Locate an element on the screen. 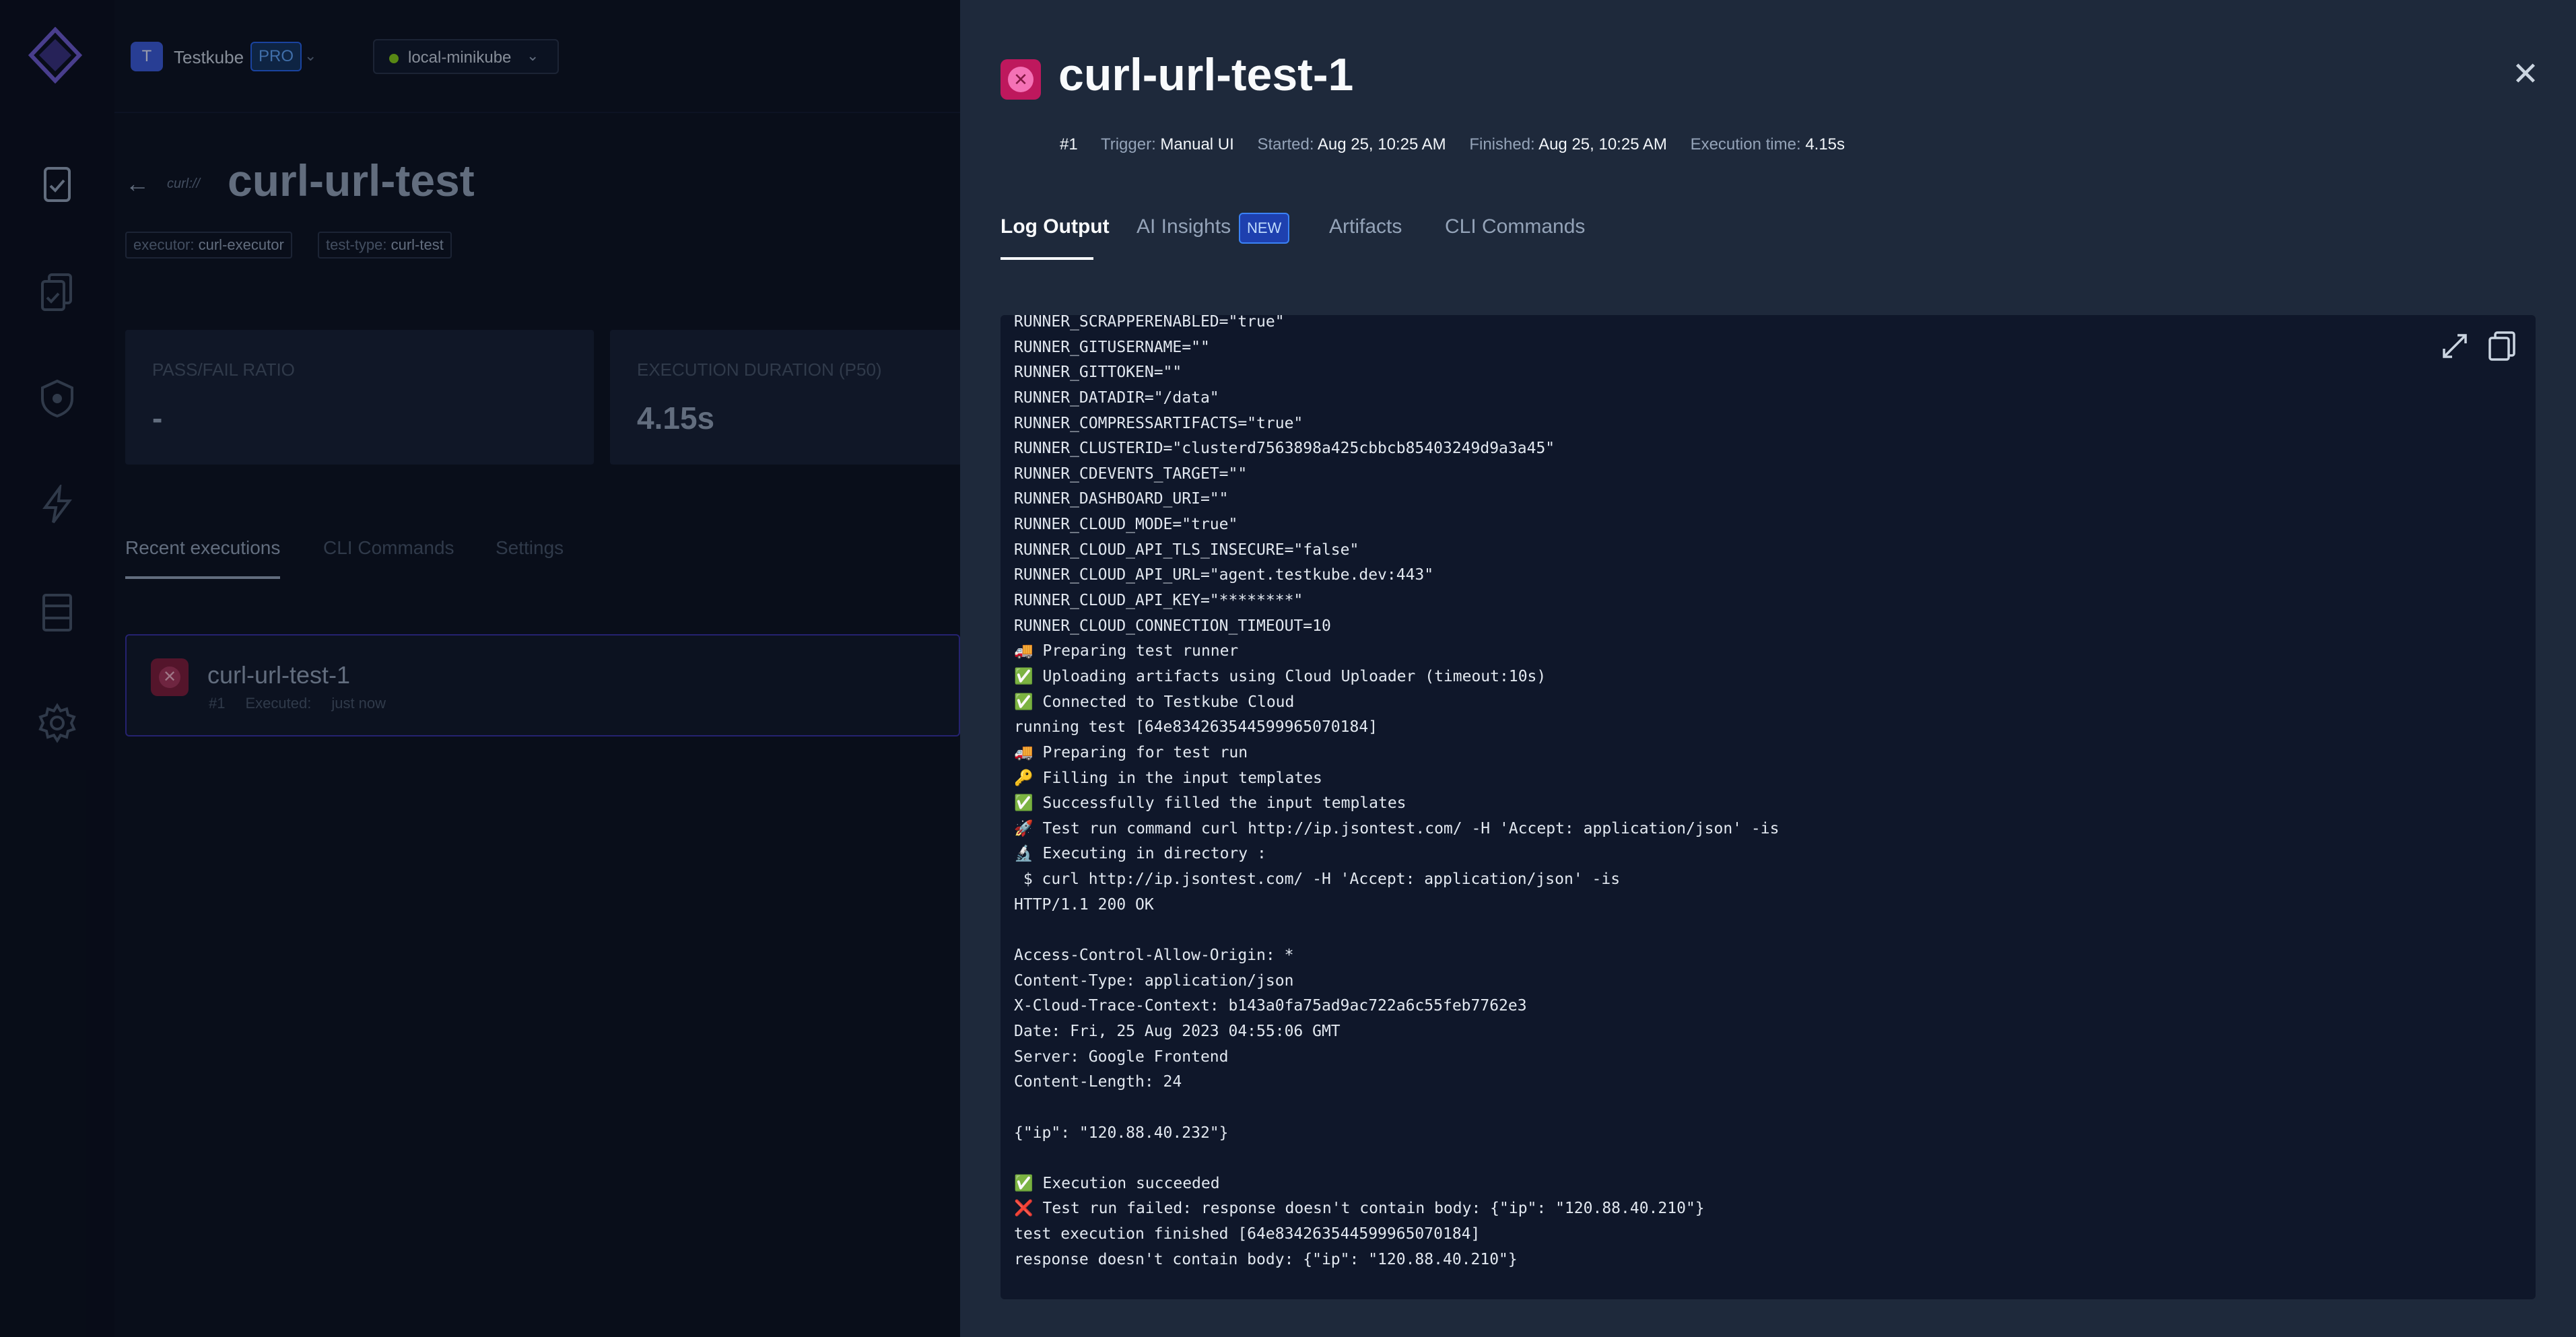 The width and height of the screenshot is (2576, 1337). log-line: 🔑 Filling in the input templates is located at coordinates (1168, 778).